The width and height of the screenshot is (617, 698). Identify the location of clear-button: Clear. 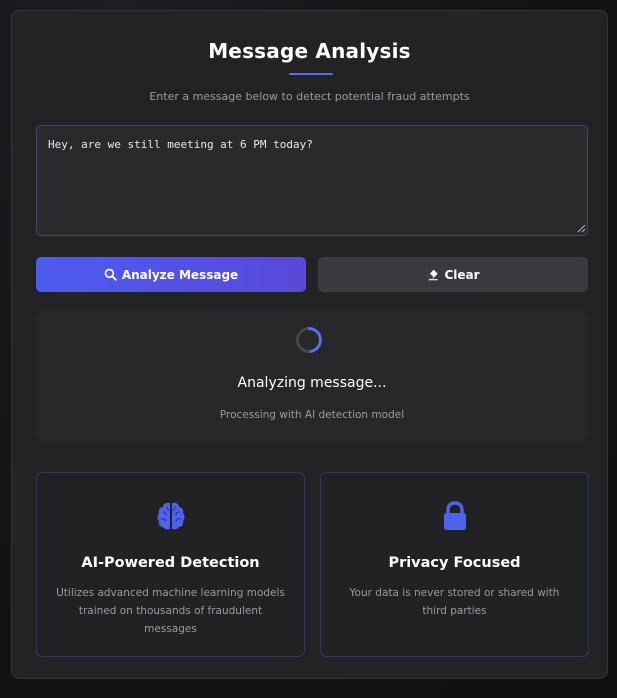
(453, 274).